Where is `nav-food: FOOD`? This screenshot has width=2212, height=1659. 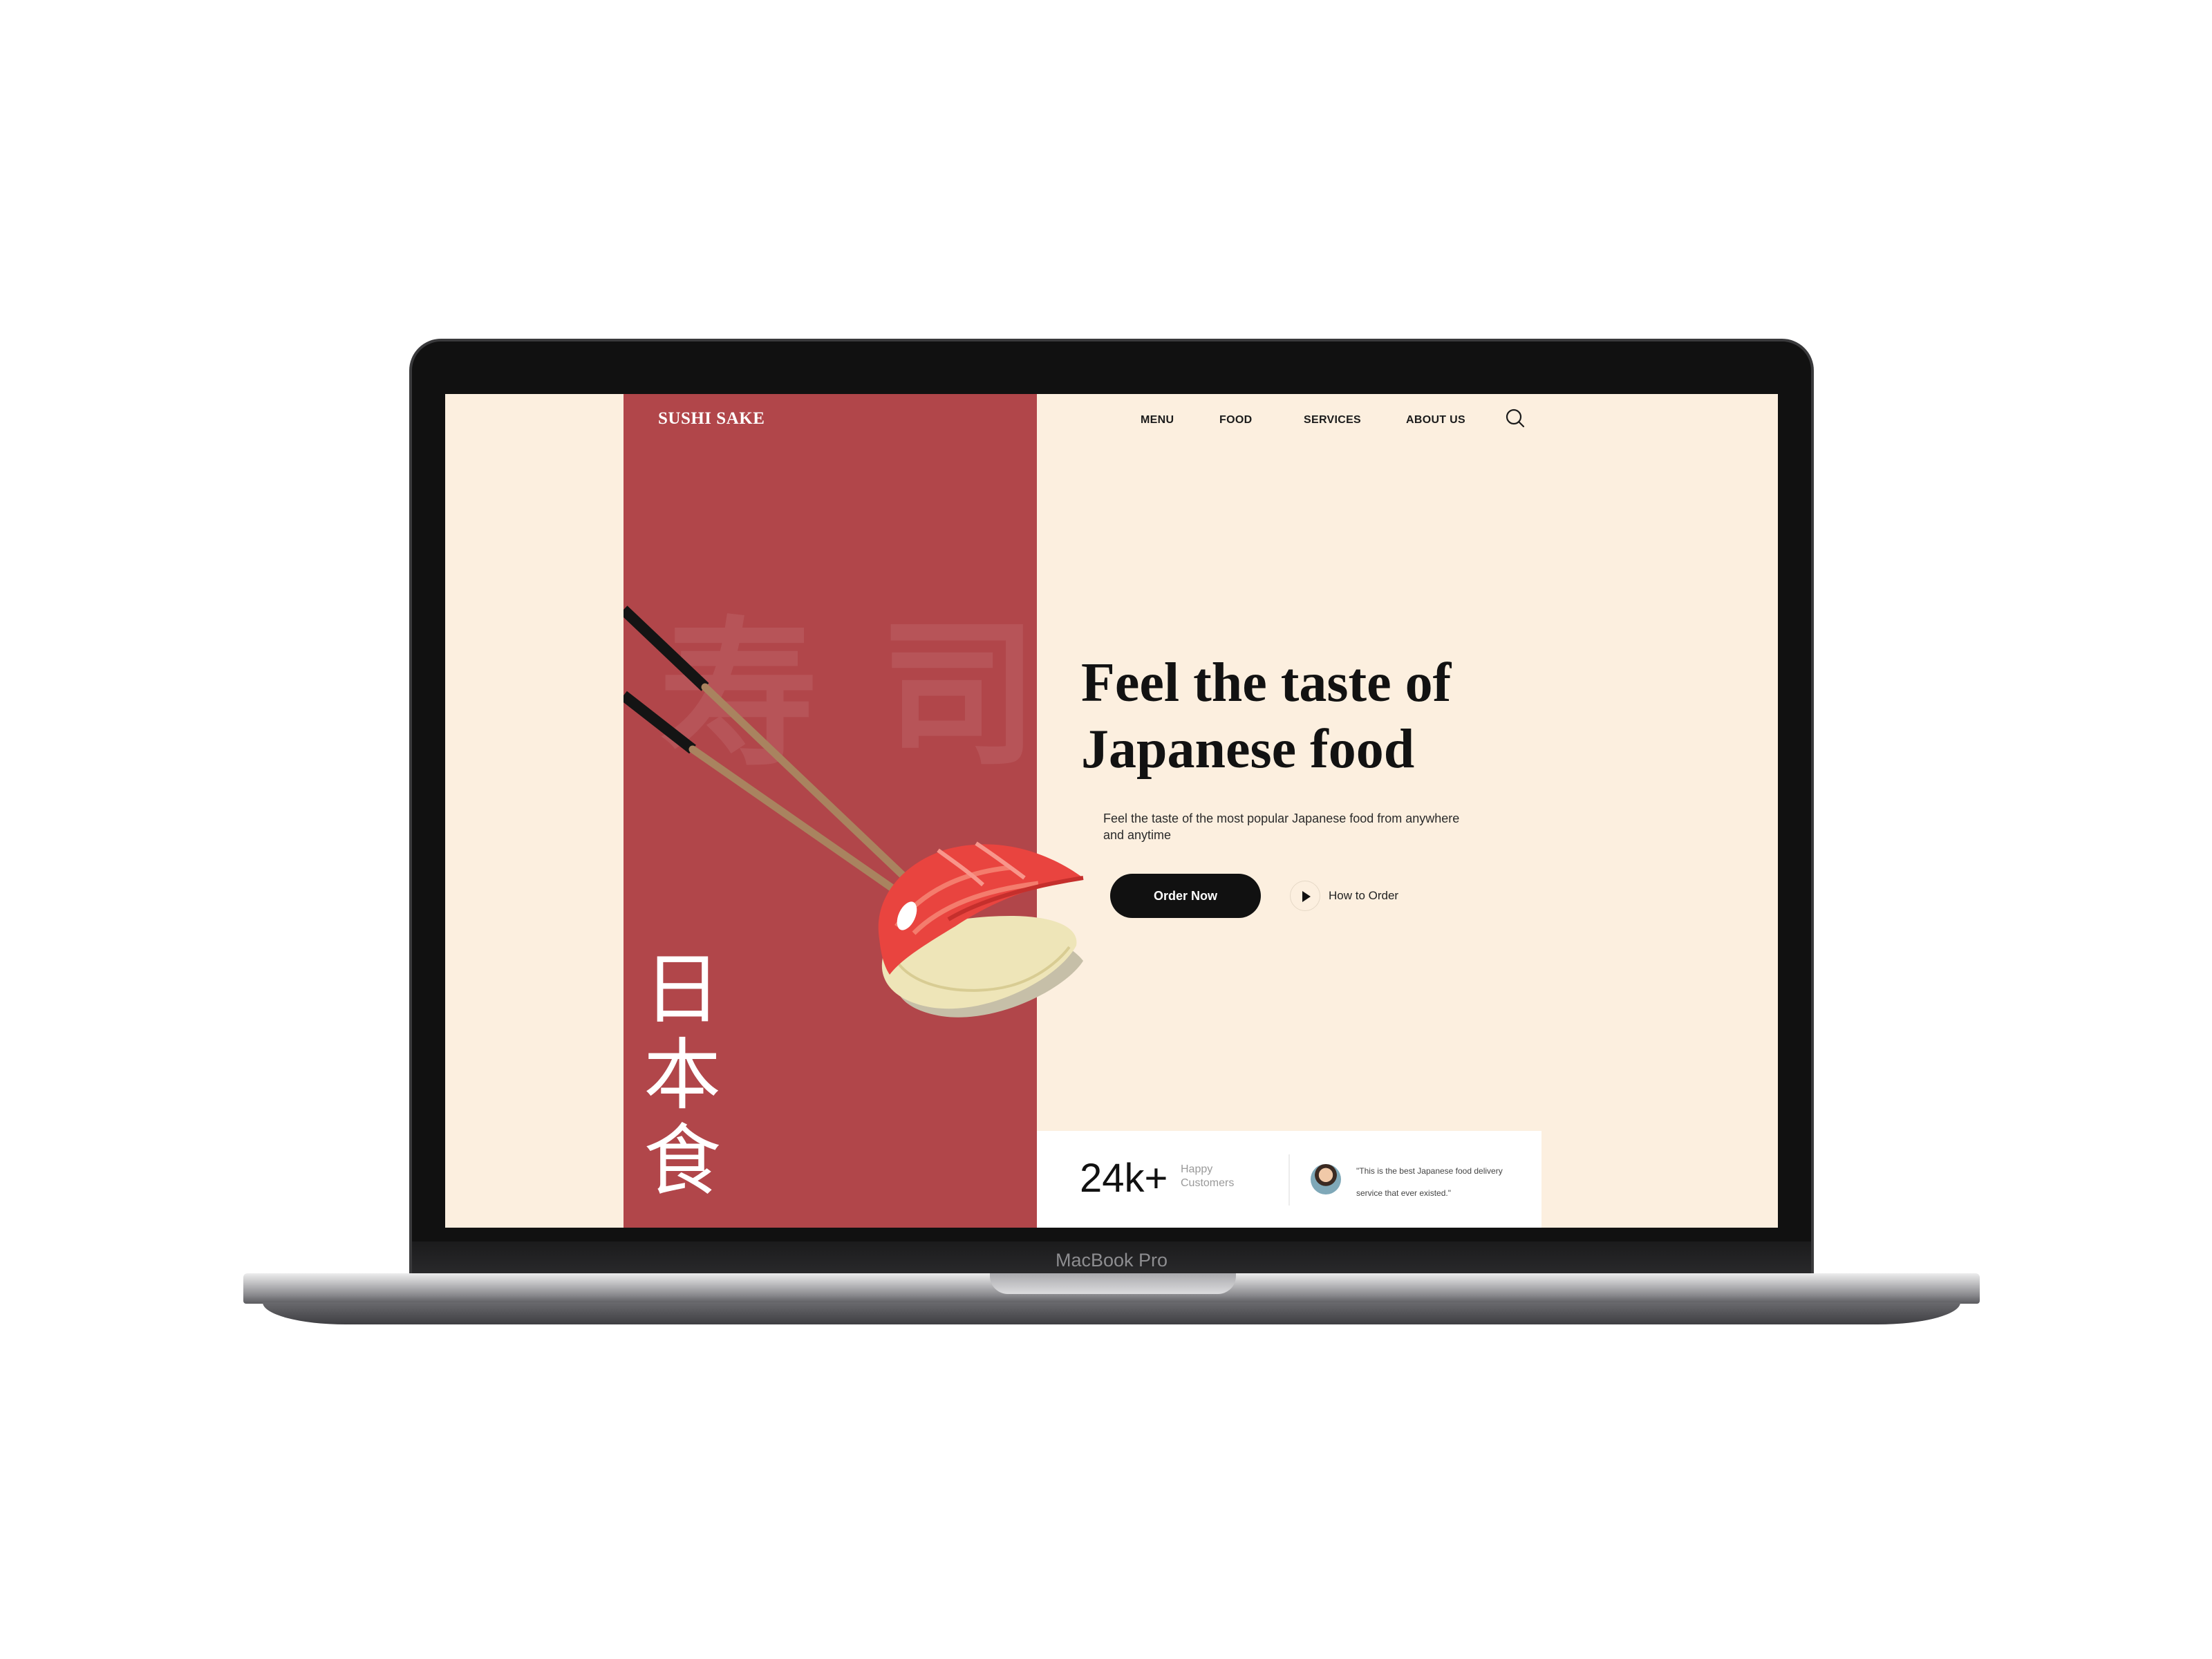 nav-food: FOOD is located at coordinates (1235, 420).